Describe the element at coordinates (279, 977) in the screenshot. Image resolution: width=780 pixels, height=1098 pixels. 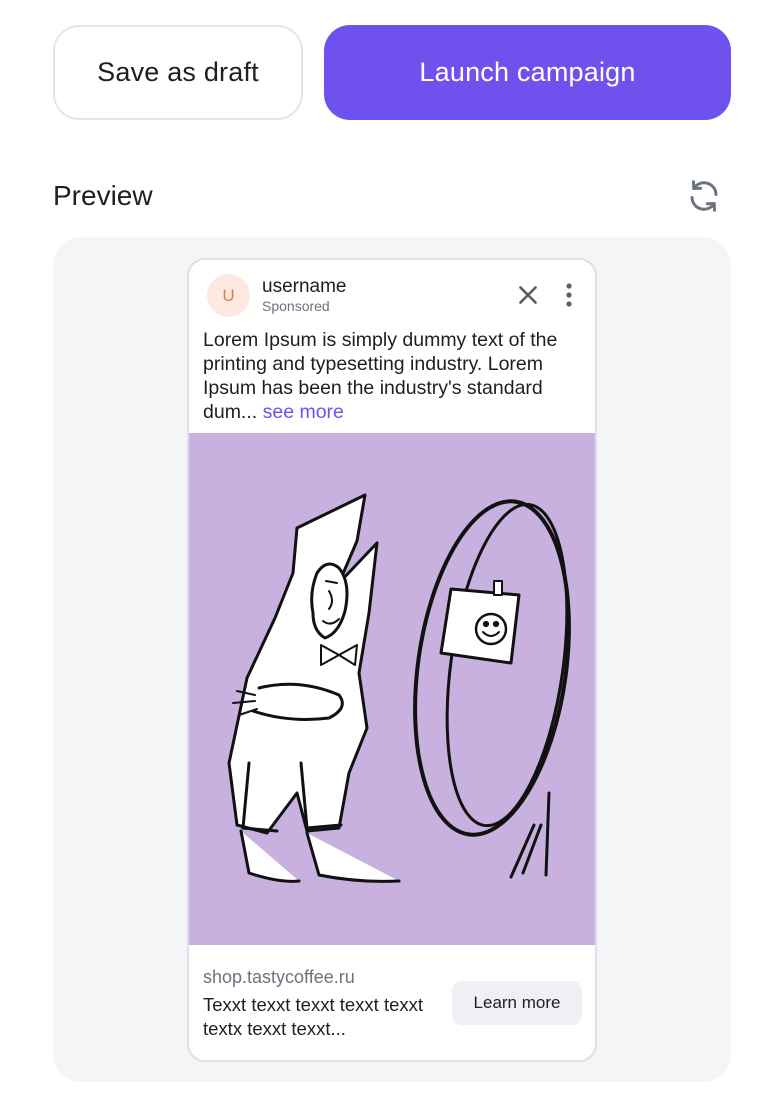
I see `ad-url: shop.tastycoffee.ru` at that location.